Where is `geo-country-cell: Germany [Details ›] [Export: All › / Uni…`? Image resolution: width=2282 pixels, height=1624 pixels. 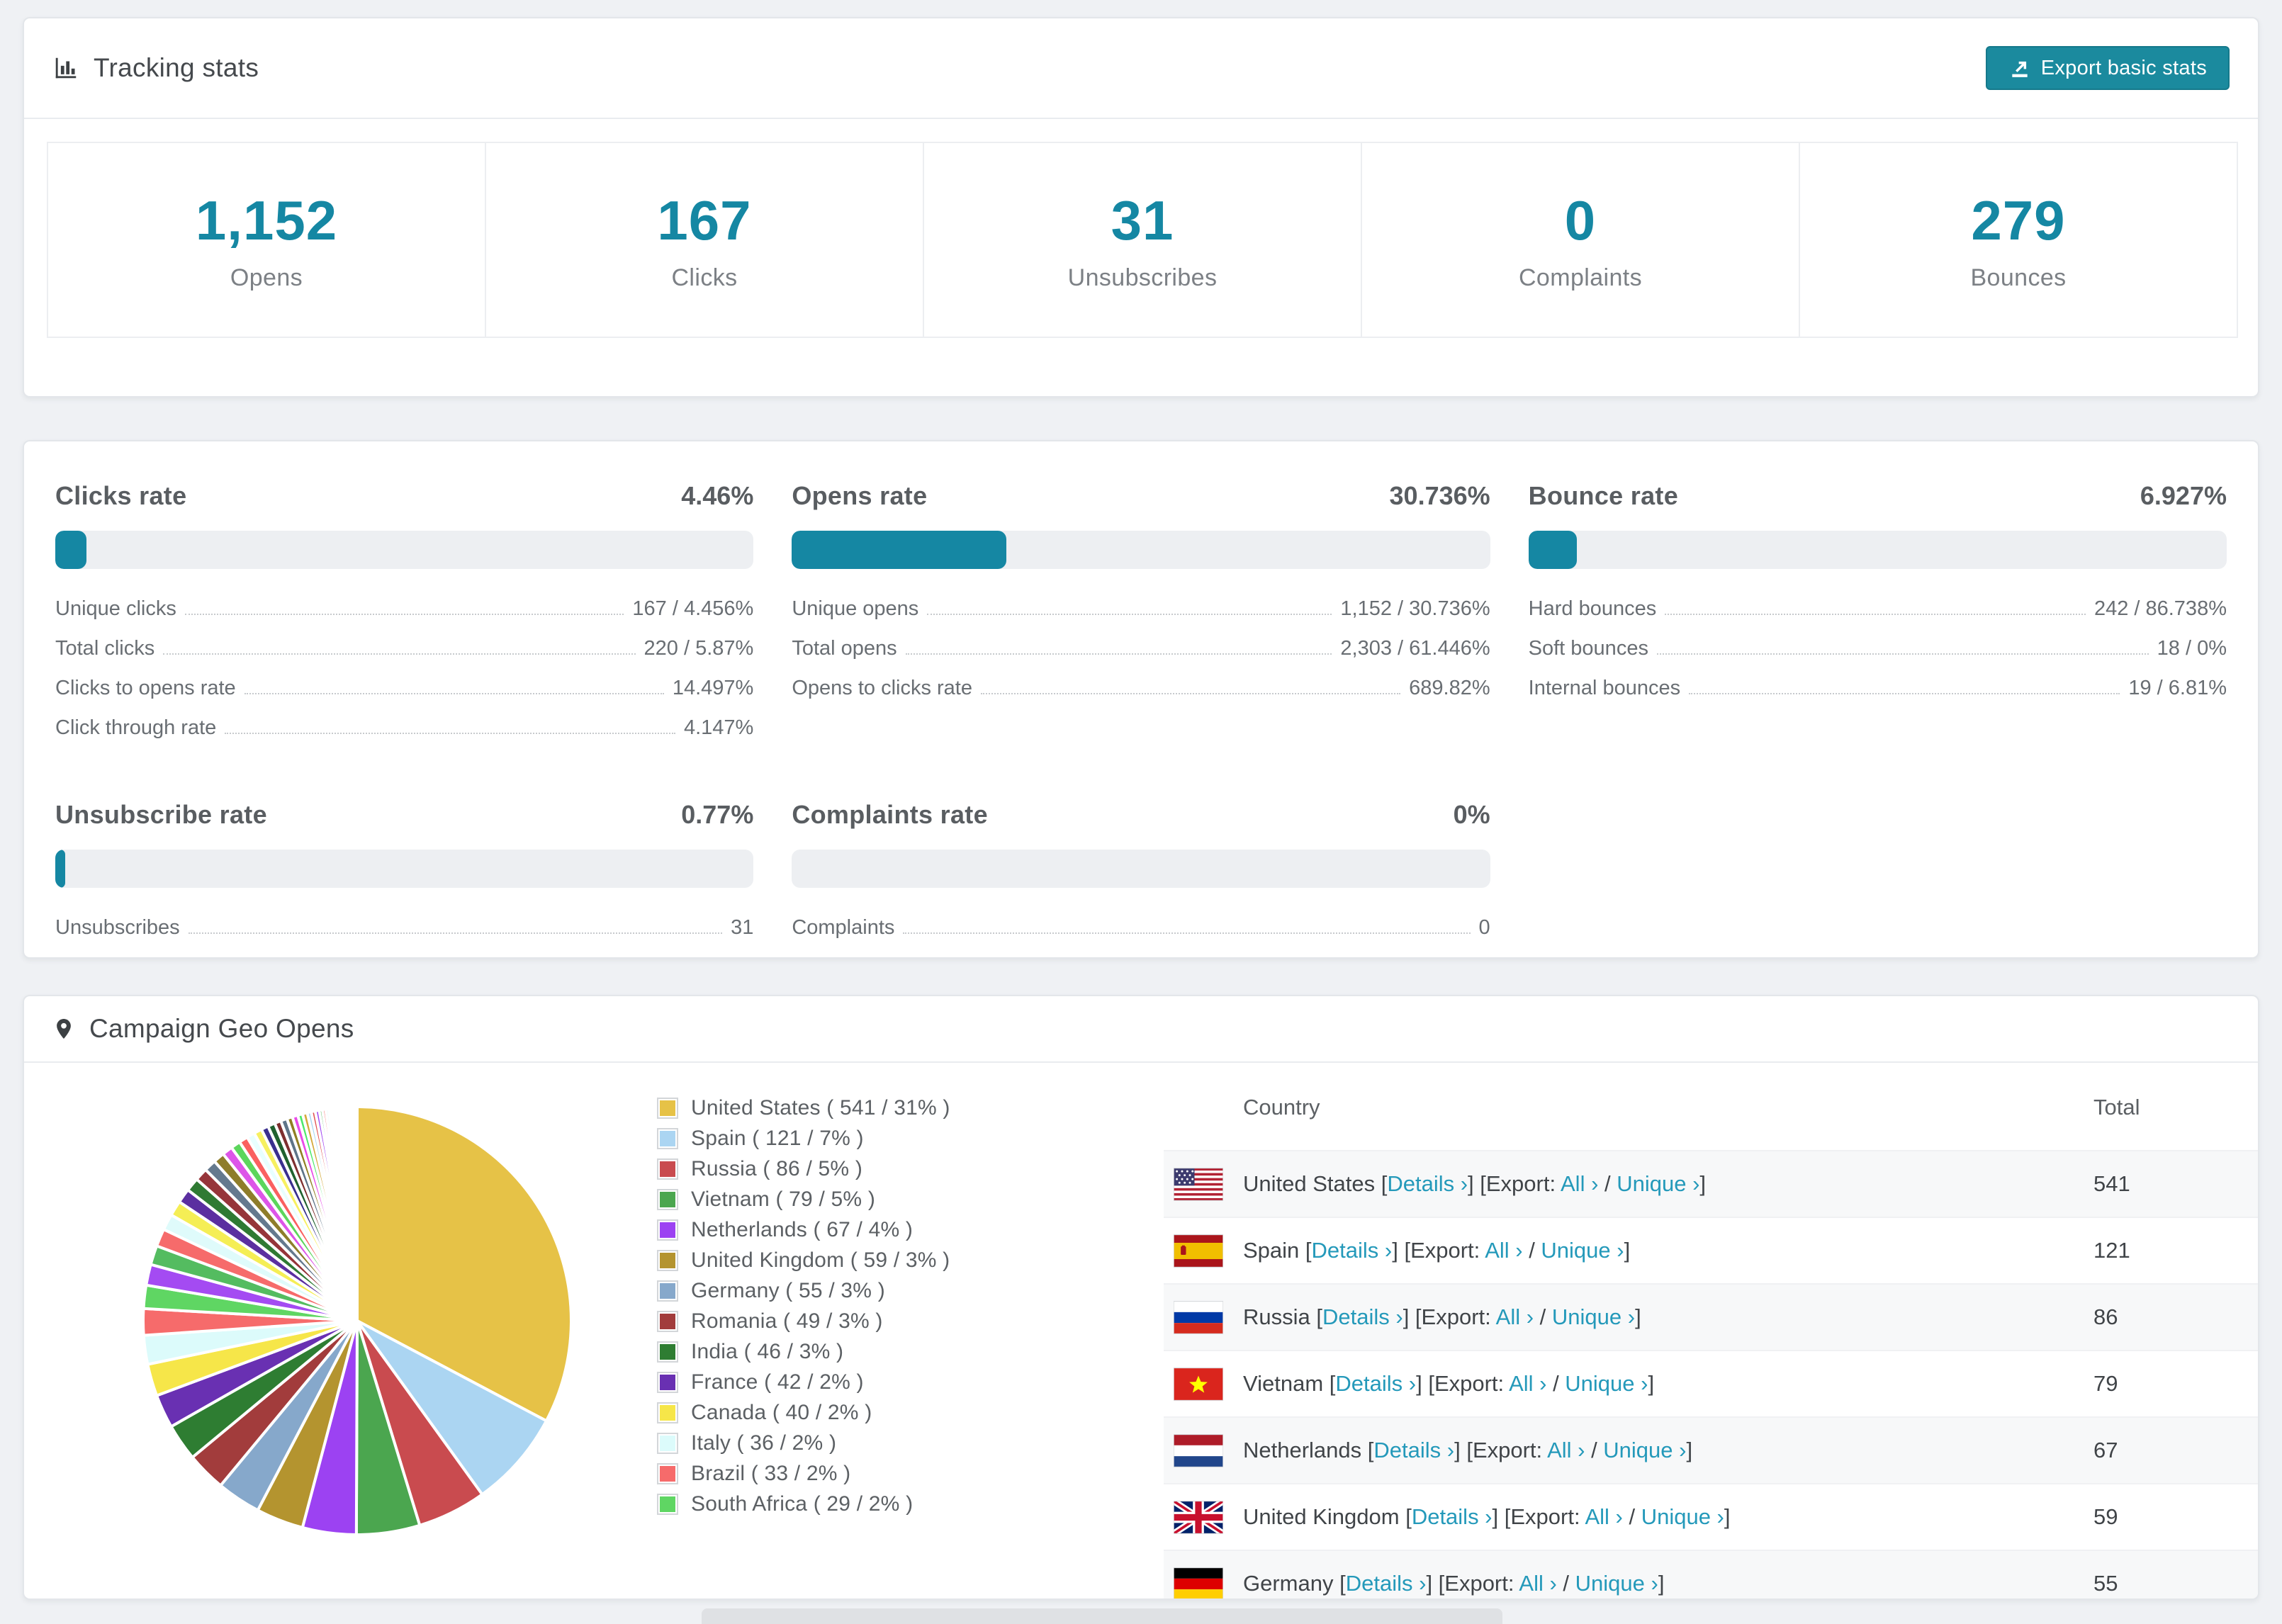
geo-country-cell: Germany [Details ›] [Export: All › / Uni… is located at coordinates (1658, 1583).